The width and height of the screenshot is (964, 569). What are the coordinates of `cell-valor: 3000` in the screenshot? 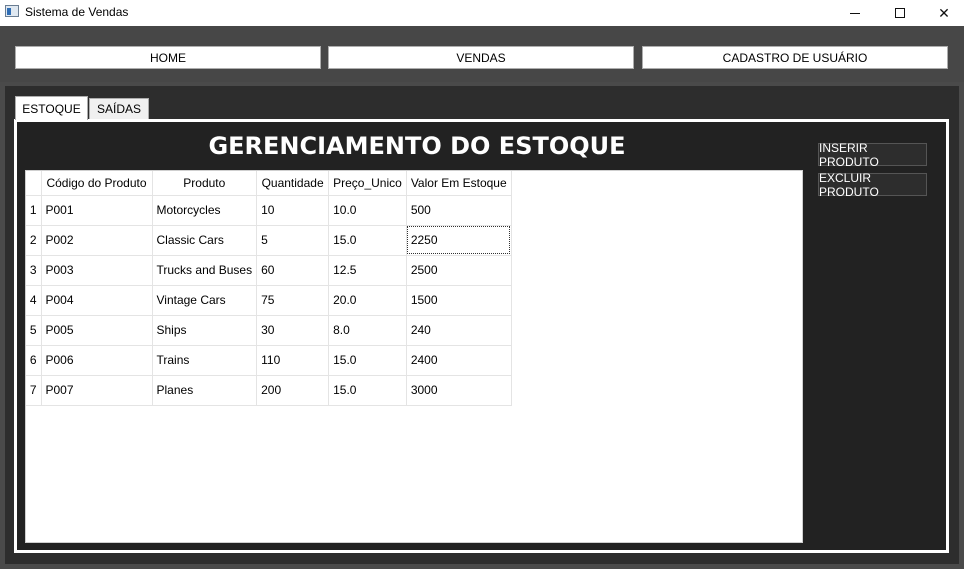 It's located at (459, 390).